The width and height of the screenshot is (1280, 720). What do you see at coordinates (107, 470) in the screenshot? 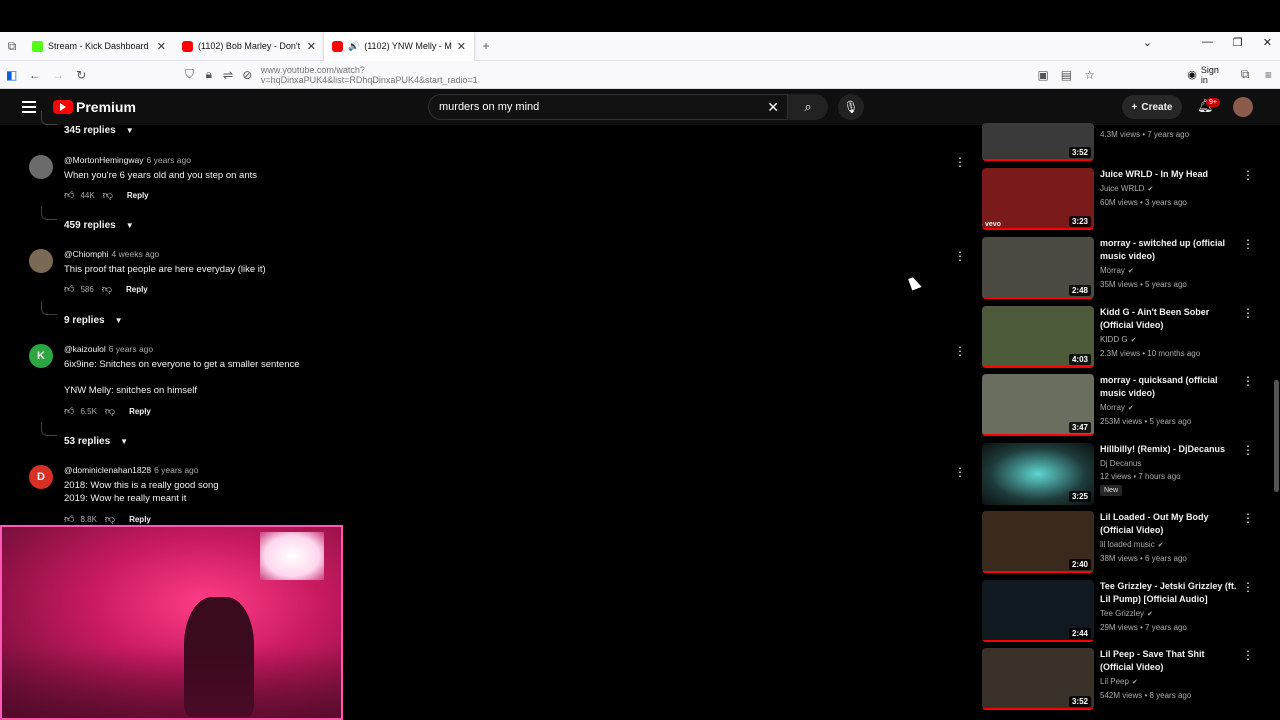
I see `comment-author: @dominiclenahan1828` at bounding box center [107, 470].